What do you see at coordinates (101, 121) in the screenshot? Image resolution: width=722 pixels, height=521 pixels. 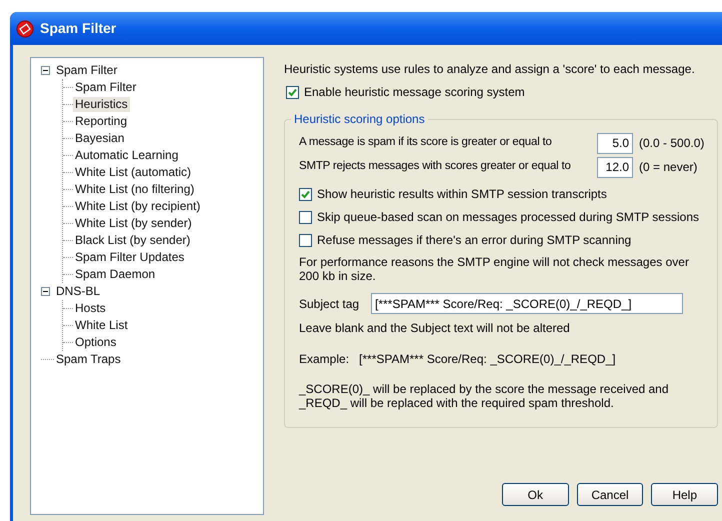 I see `tree-item: Reporting` at bounding box center [101, 121].